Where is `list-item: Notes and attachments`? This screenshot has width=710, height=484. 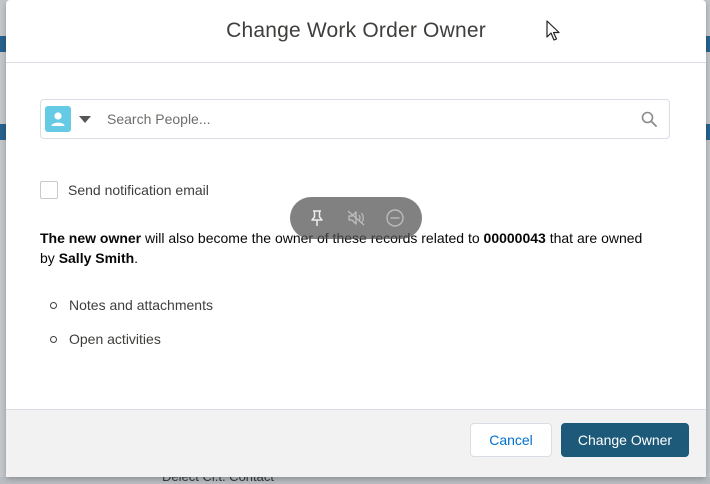 list-item: Notes and attachments is located at coordinates (126, 305).